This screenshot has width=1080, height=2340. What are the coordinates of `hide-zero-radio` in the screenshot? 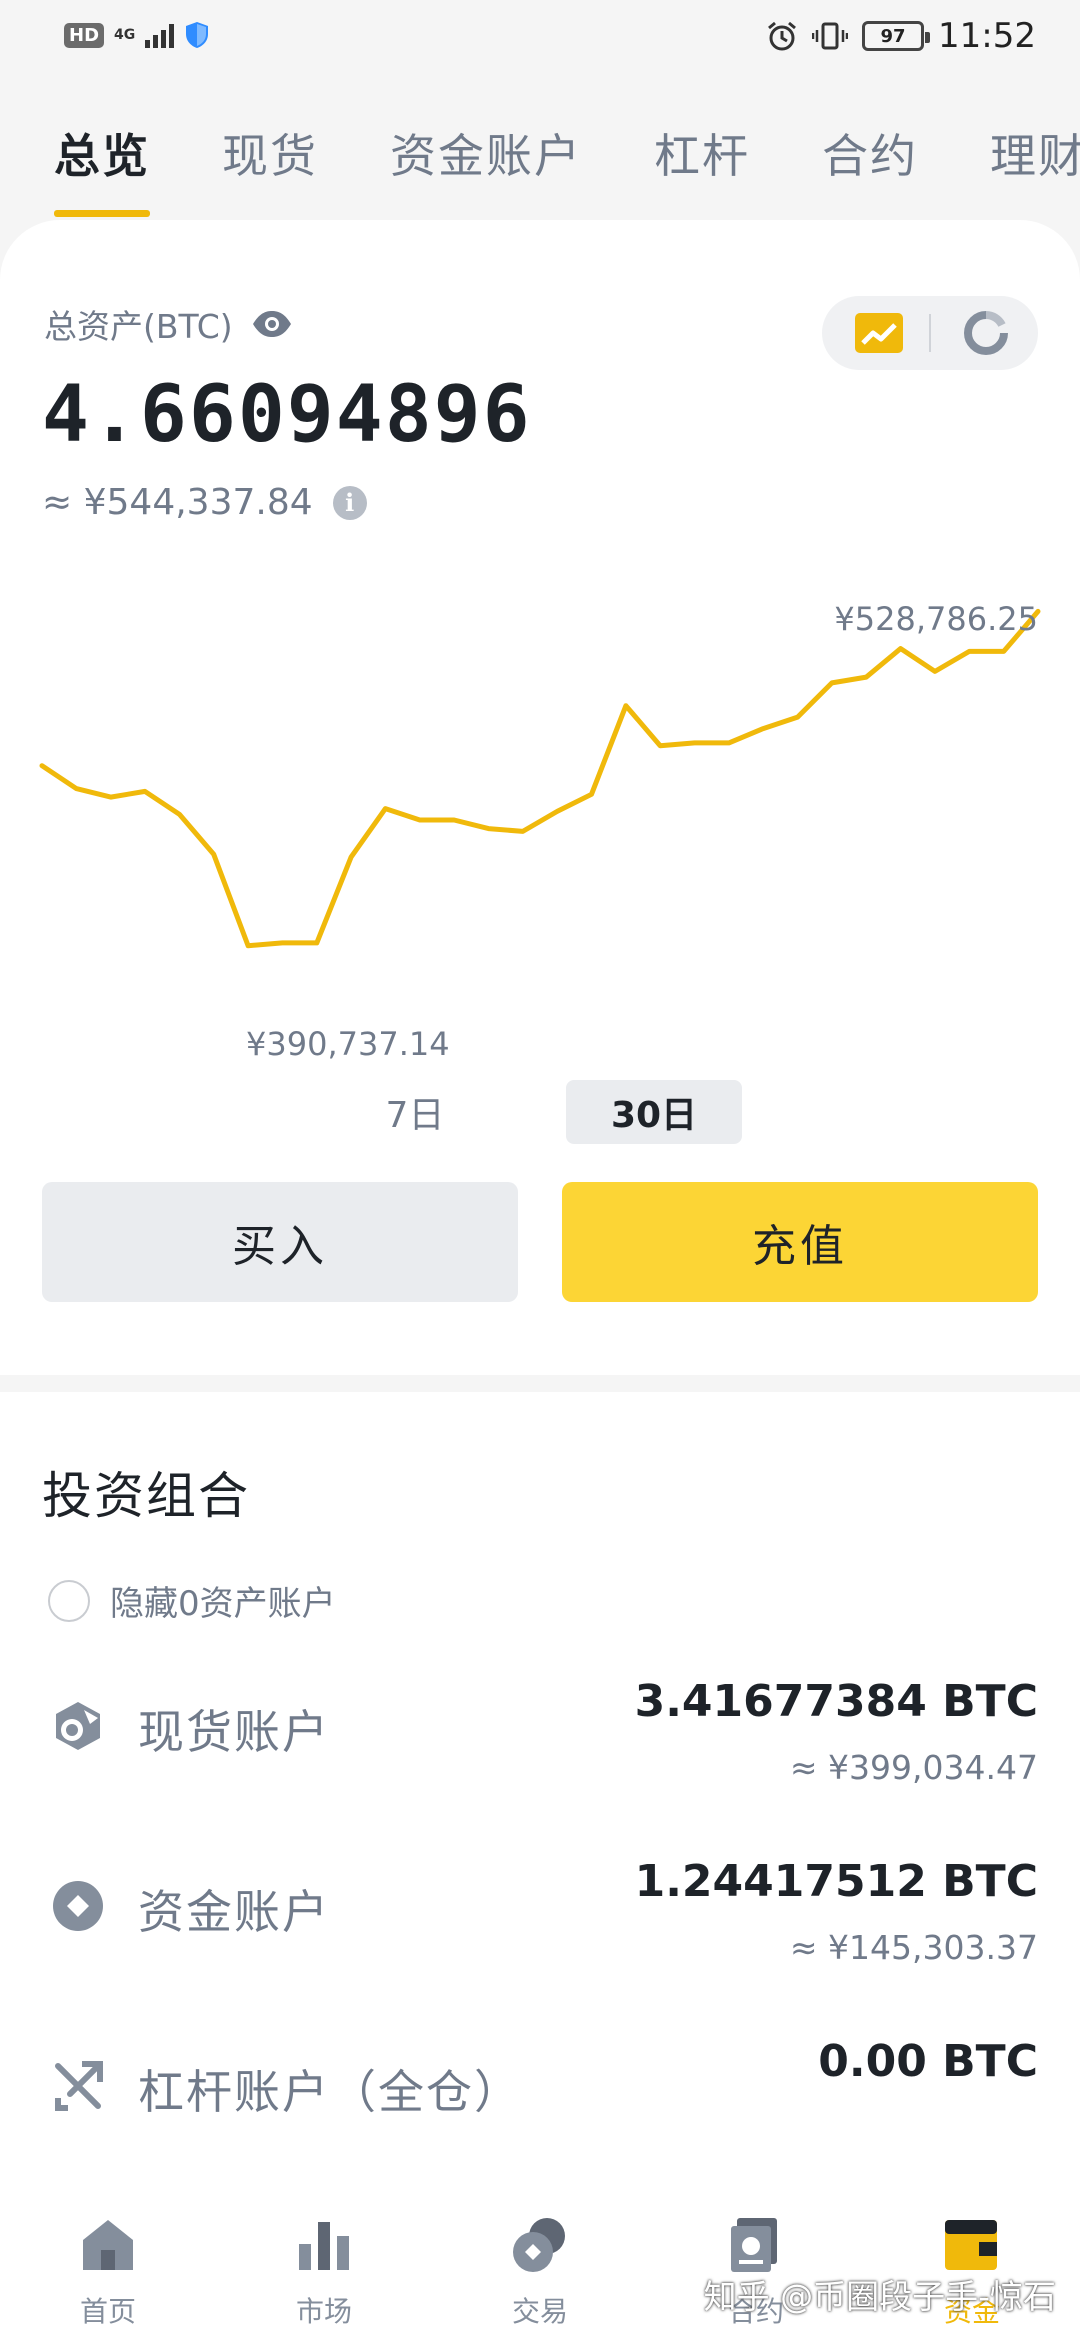 It's located at (69, 1600).